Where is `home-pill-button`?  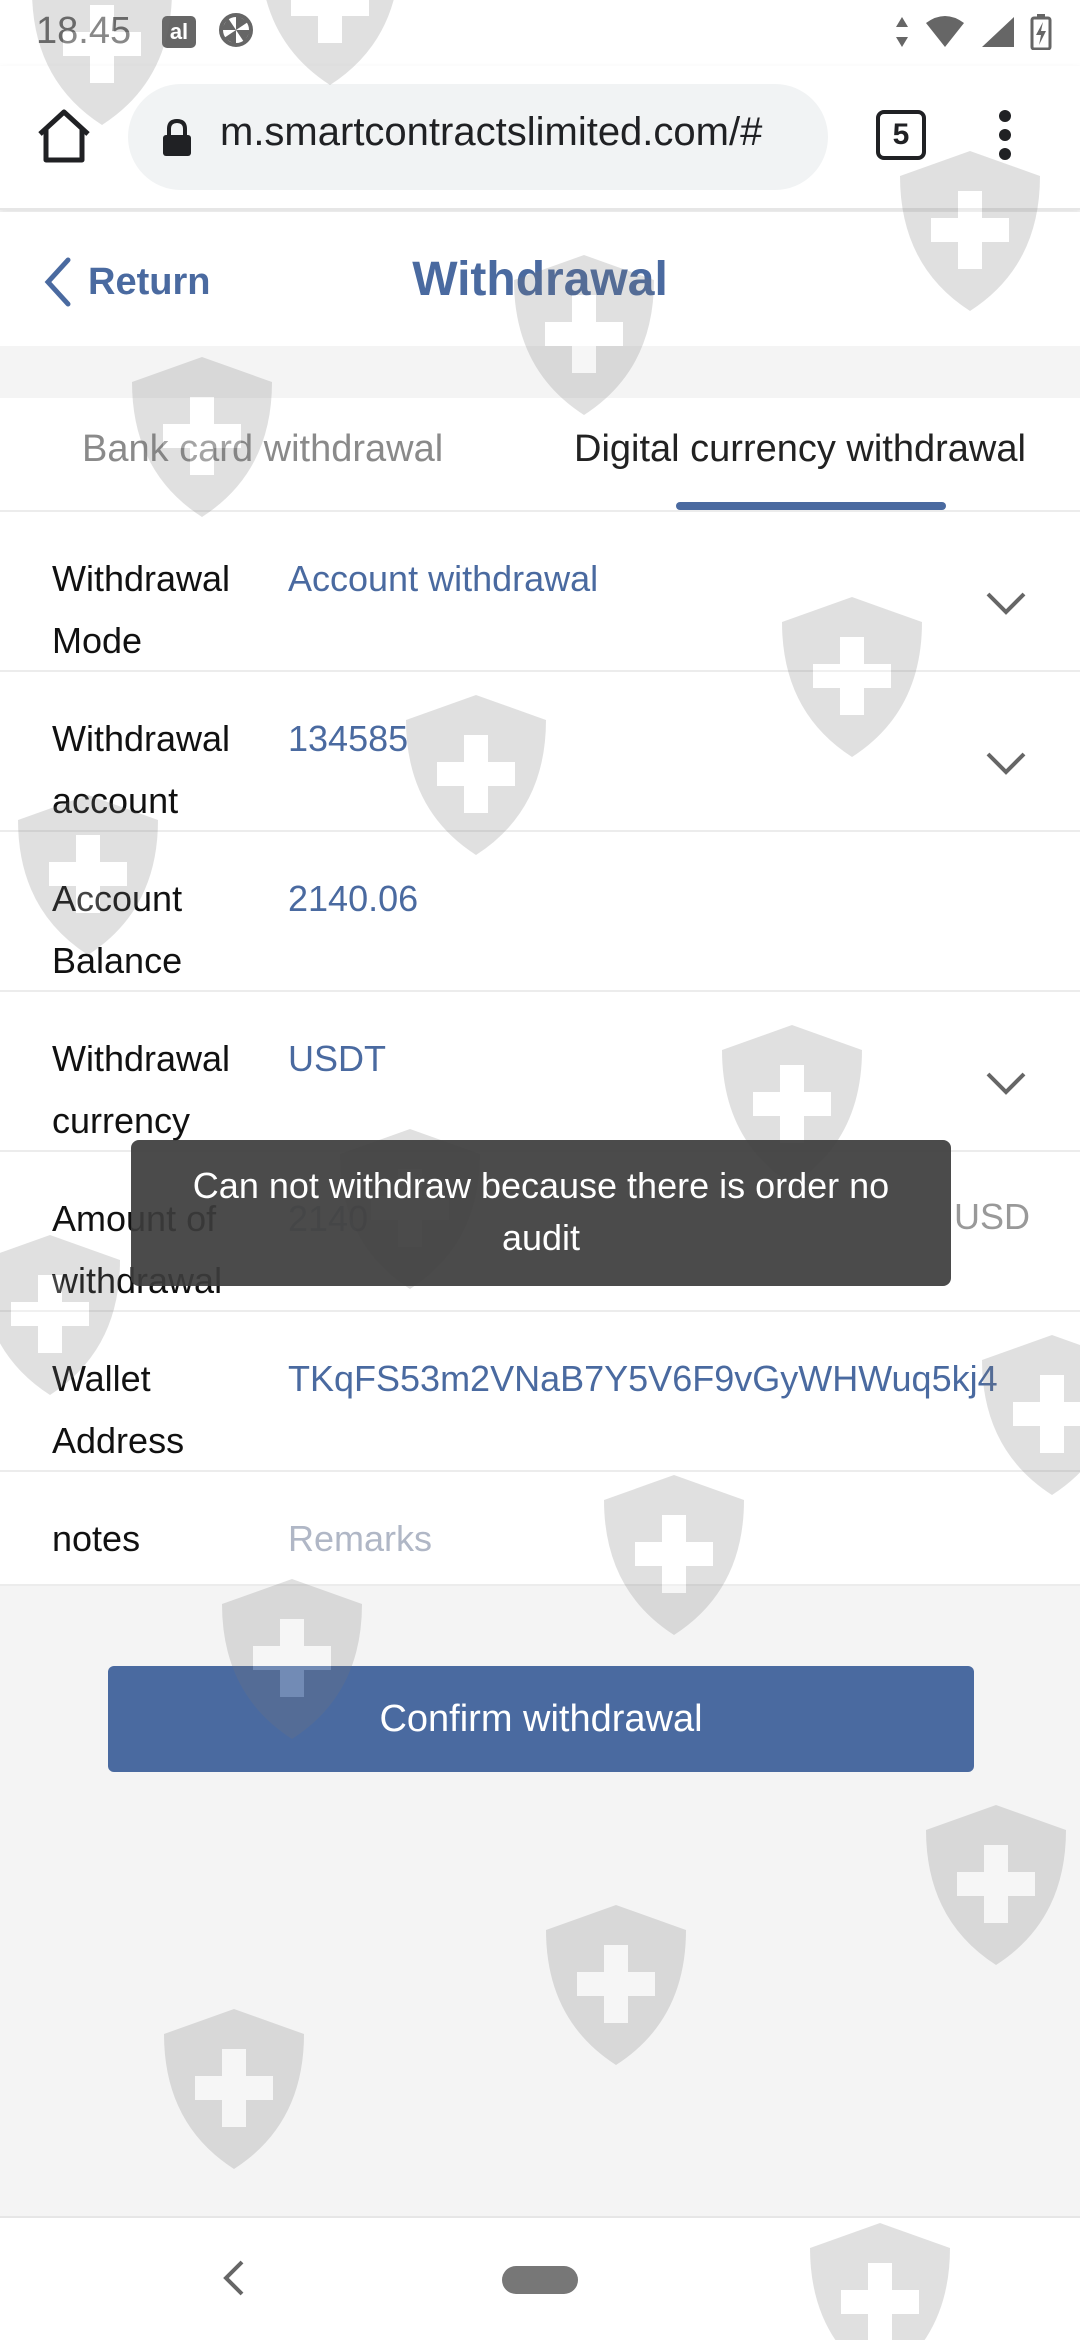 home-pill-button is located at coordinates (540, 2280).